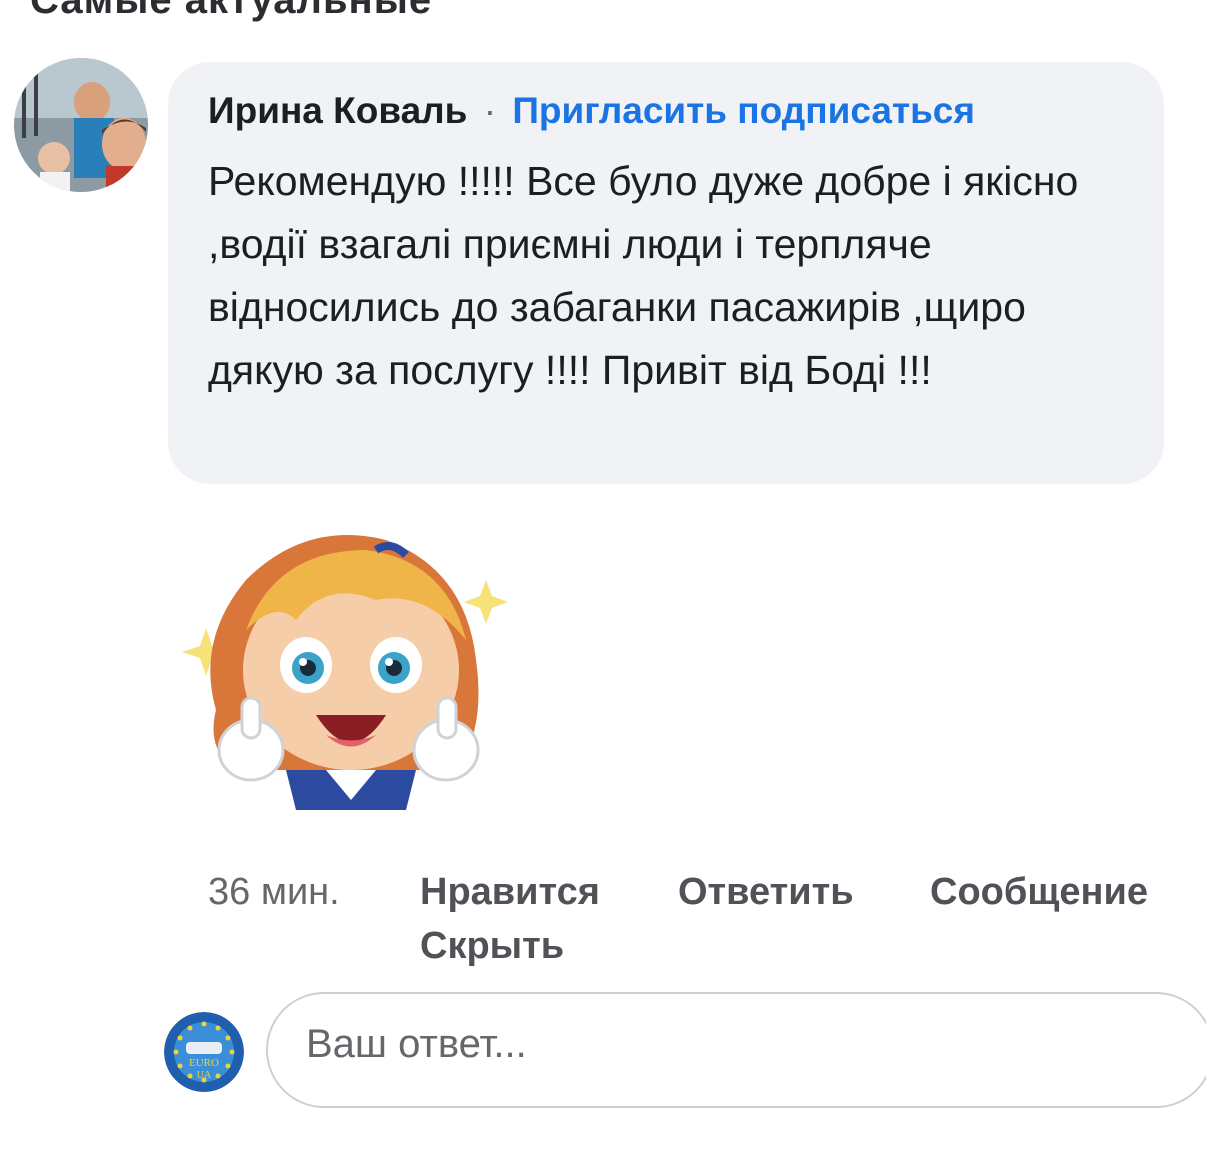  I want to click on comment-sticker, so click(346, 670).